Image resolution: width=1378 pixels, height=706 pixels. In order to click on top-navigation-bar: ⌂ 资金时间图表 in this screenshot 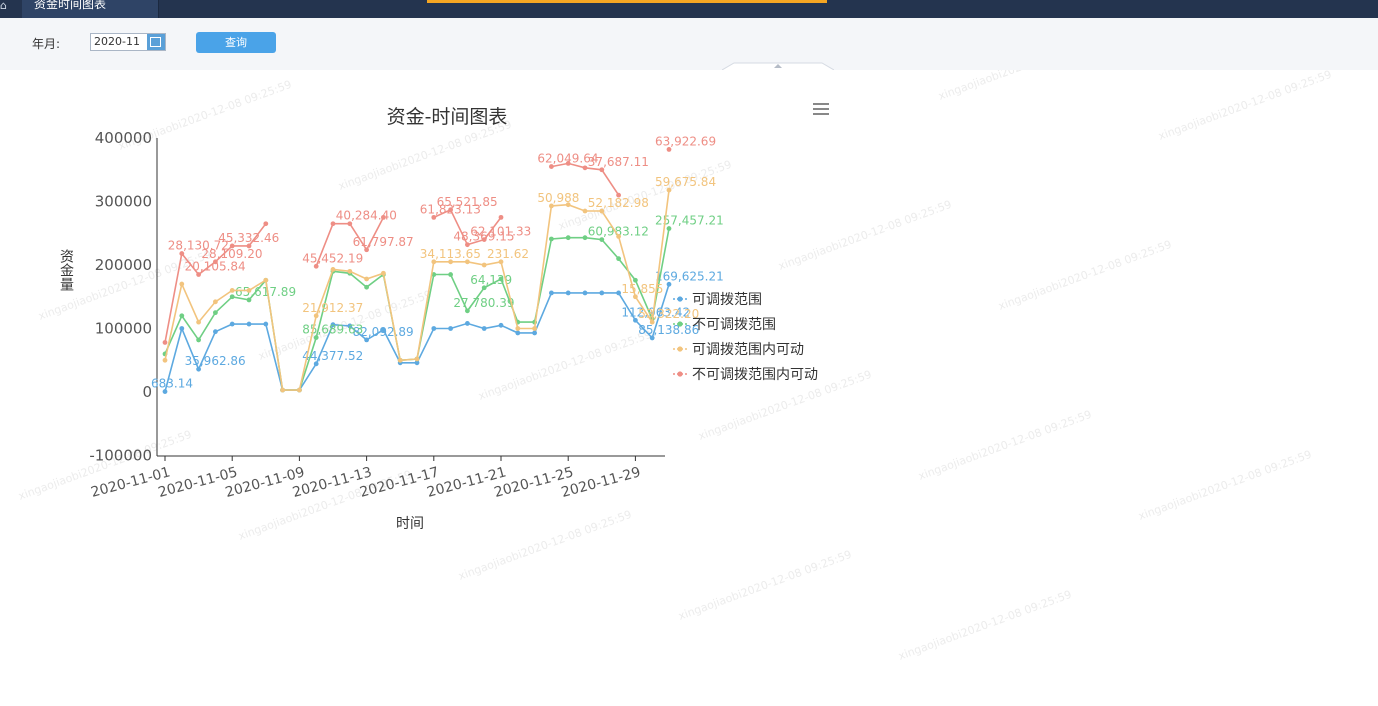, I will do `click(689, 9)`.